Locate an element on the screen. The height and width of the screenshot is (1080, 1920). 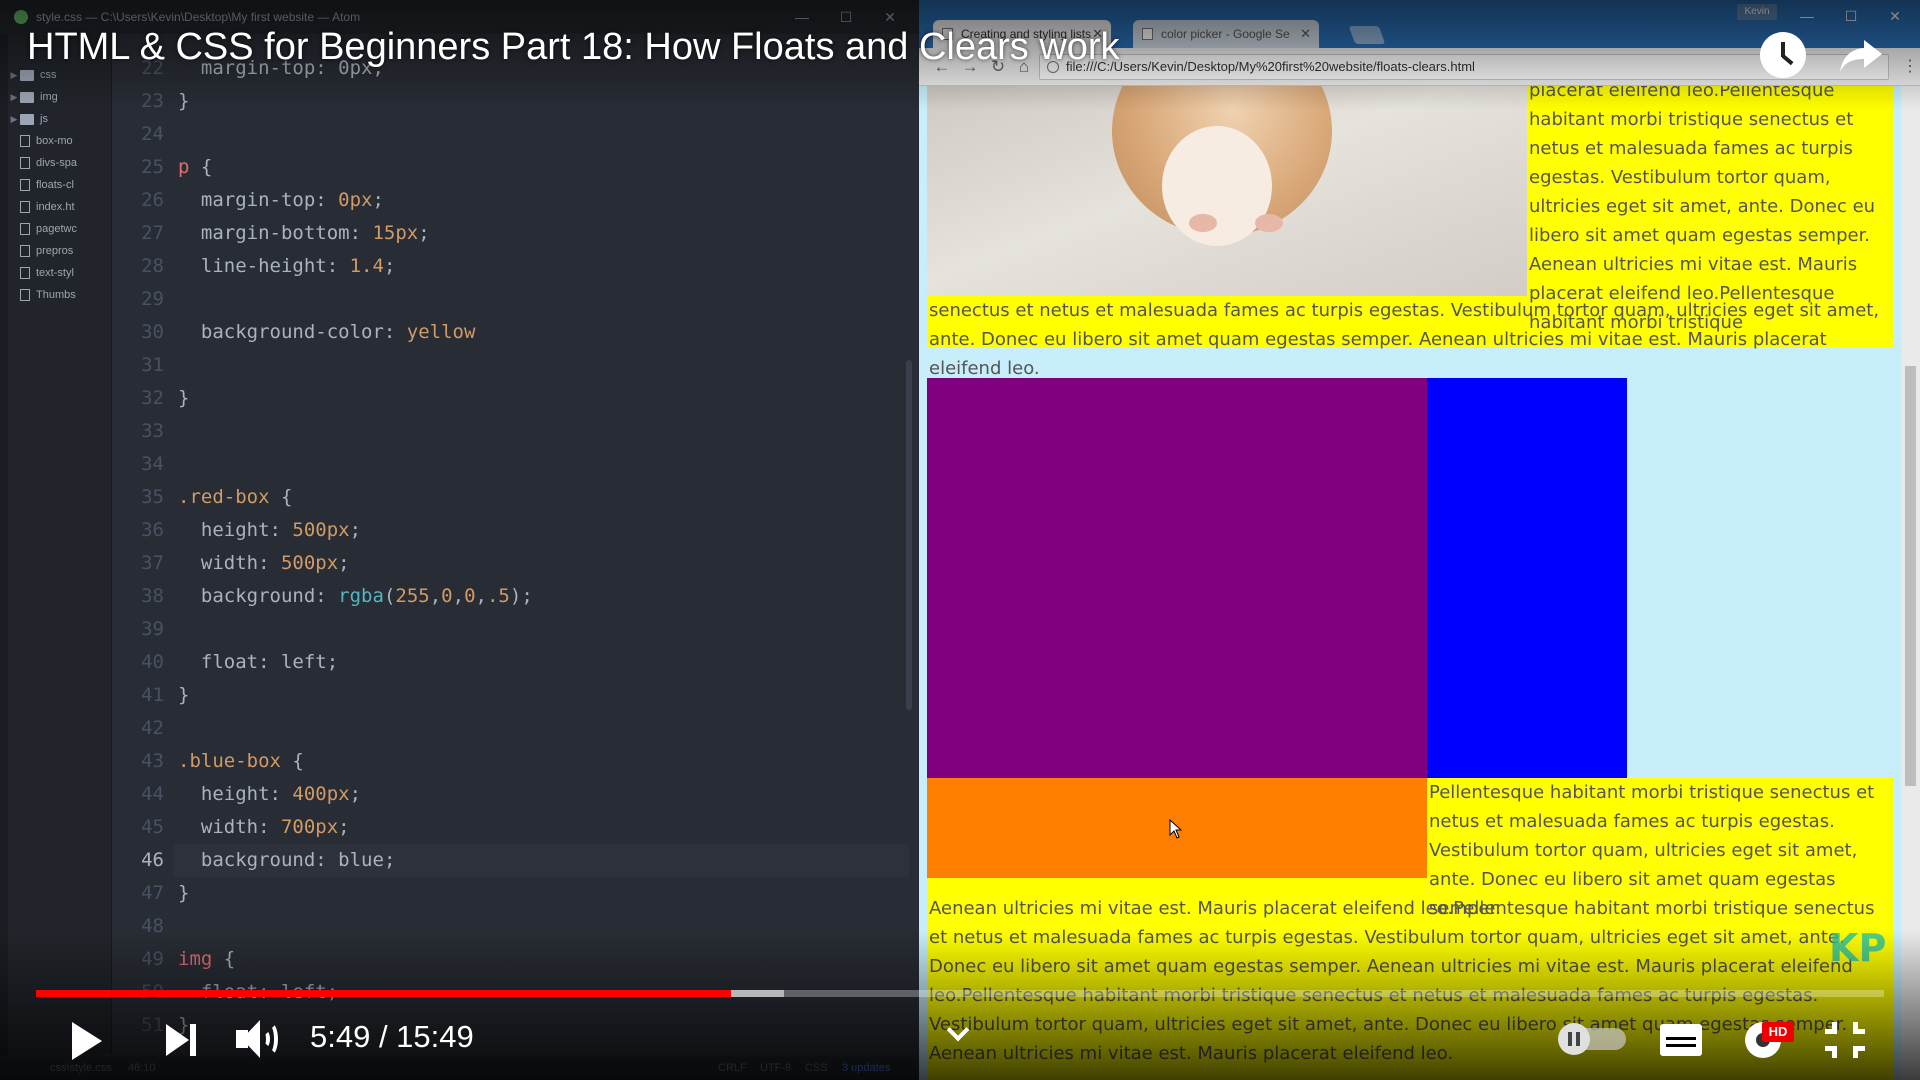
tree-file-label: pagetwc is located at coordinates (56, 229).